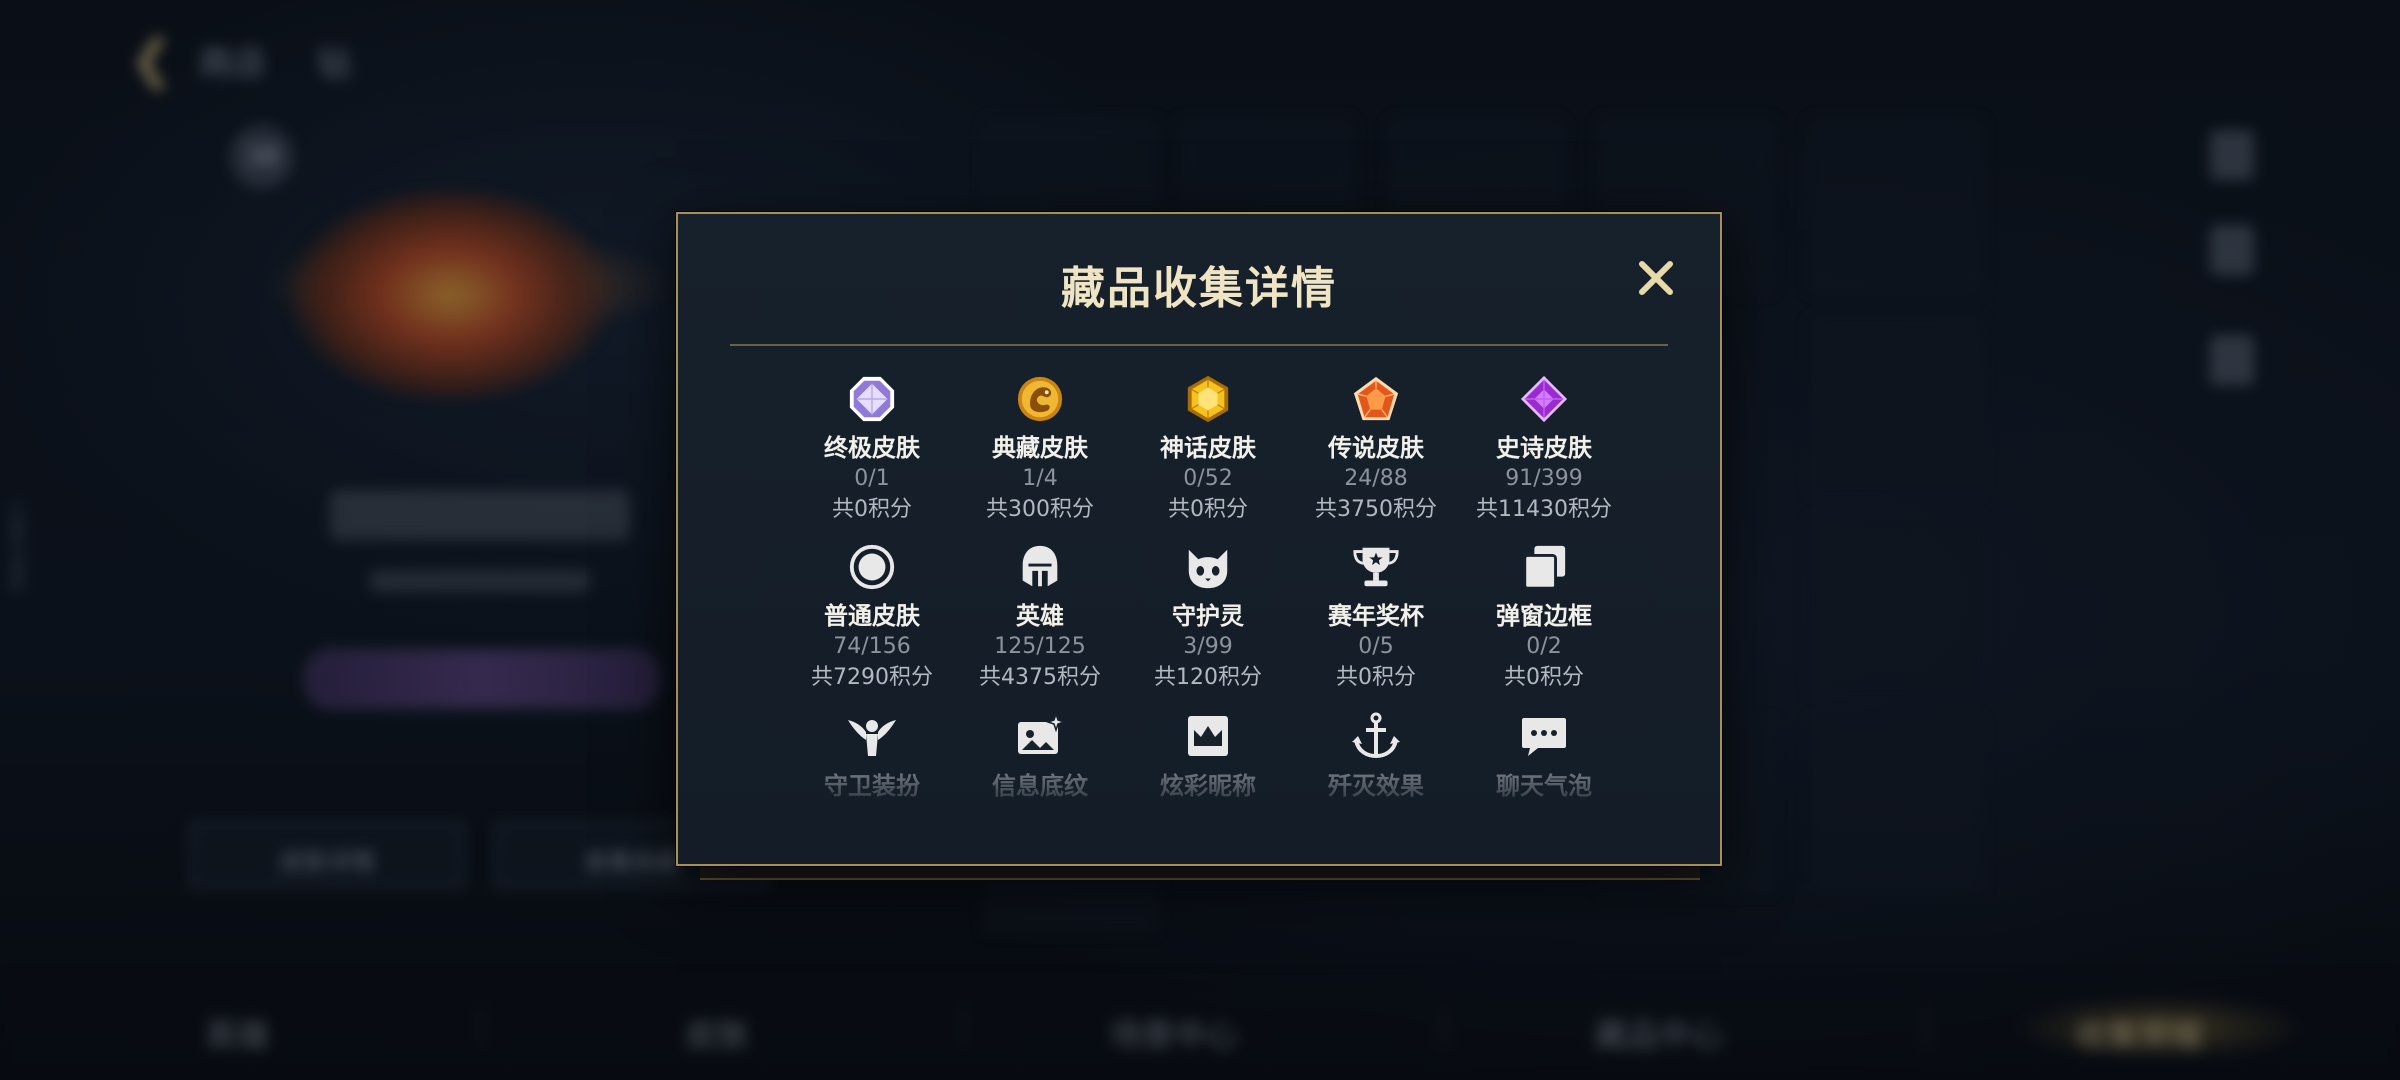  I want to click on item-name: 聊天气泡, so click(1544, 786).